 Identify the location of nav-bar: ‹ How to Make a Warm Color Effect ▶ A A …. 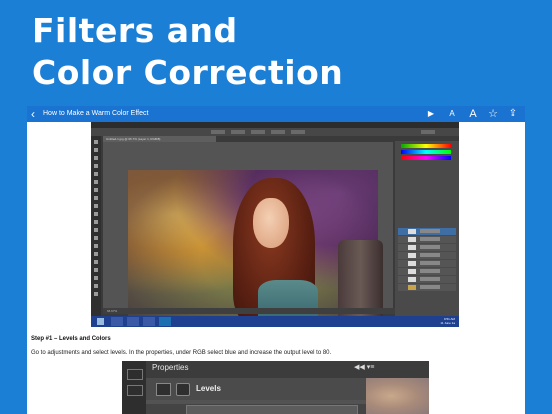
(276, 114).